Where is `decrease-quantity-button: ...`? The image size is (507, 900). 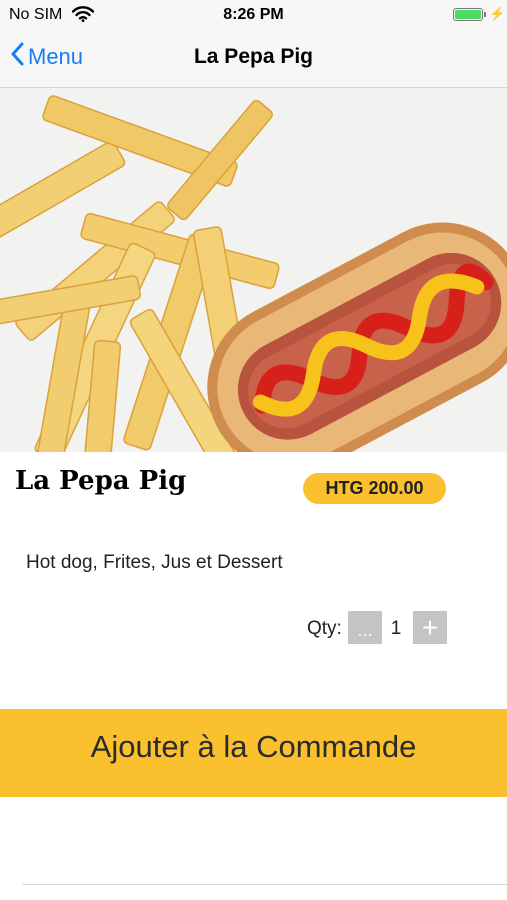 decrease-quantity-button: ... is located at coordinates (365, 627).